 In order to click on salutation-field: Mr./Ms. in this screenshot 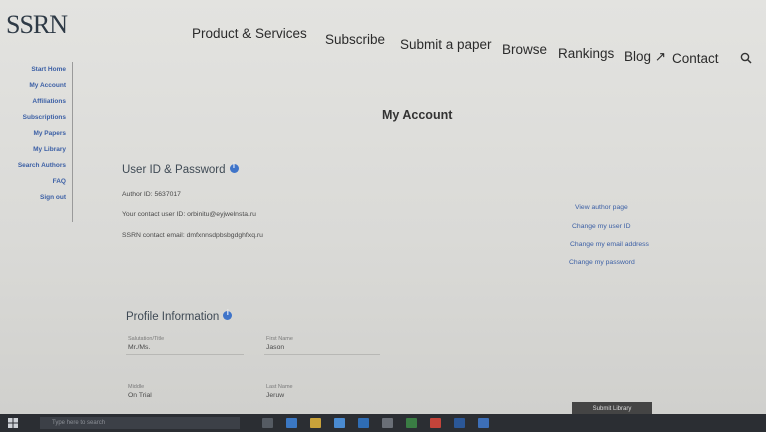, I will do `click(139, 347)`.